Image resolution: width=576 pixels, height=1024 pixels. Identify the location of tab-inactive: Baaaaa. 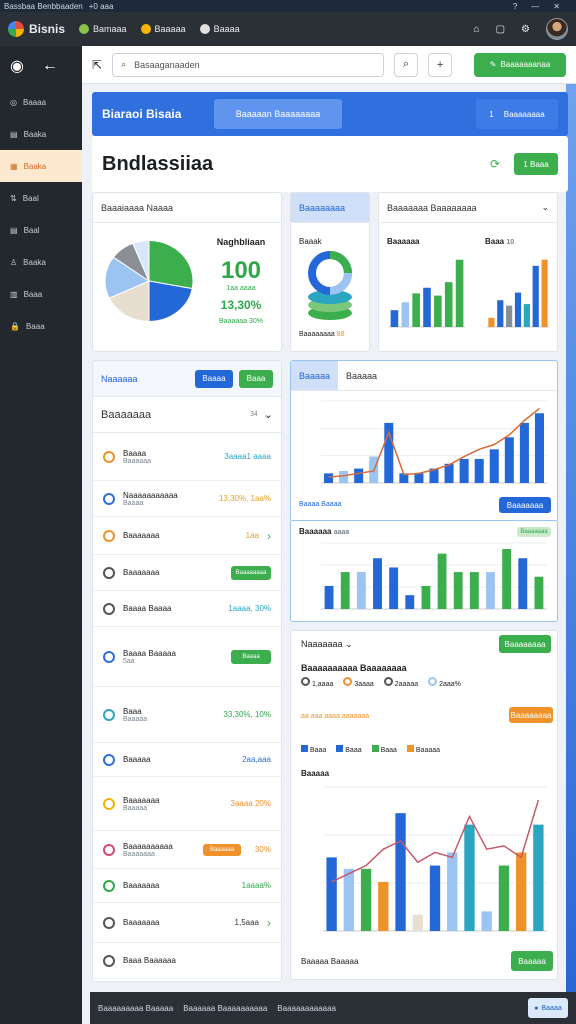
(361, 376).